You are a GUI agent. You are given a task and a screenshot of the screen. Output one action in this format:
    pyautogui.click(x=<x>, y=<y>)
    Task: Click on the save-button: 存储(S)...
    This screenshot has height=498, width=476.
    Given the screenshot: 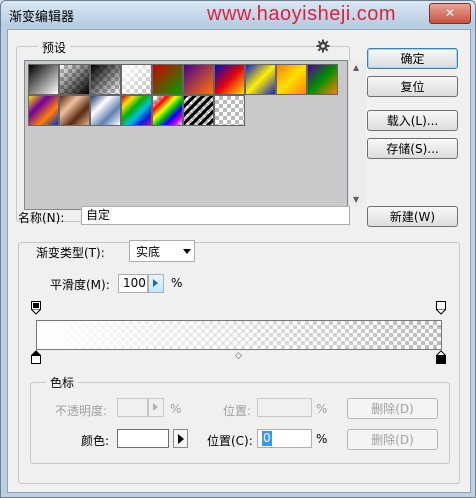 What is the action you would take?
    pyautogui.click(x=412, y=148)
    